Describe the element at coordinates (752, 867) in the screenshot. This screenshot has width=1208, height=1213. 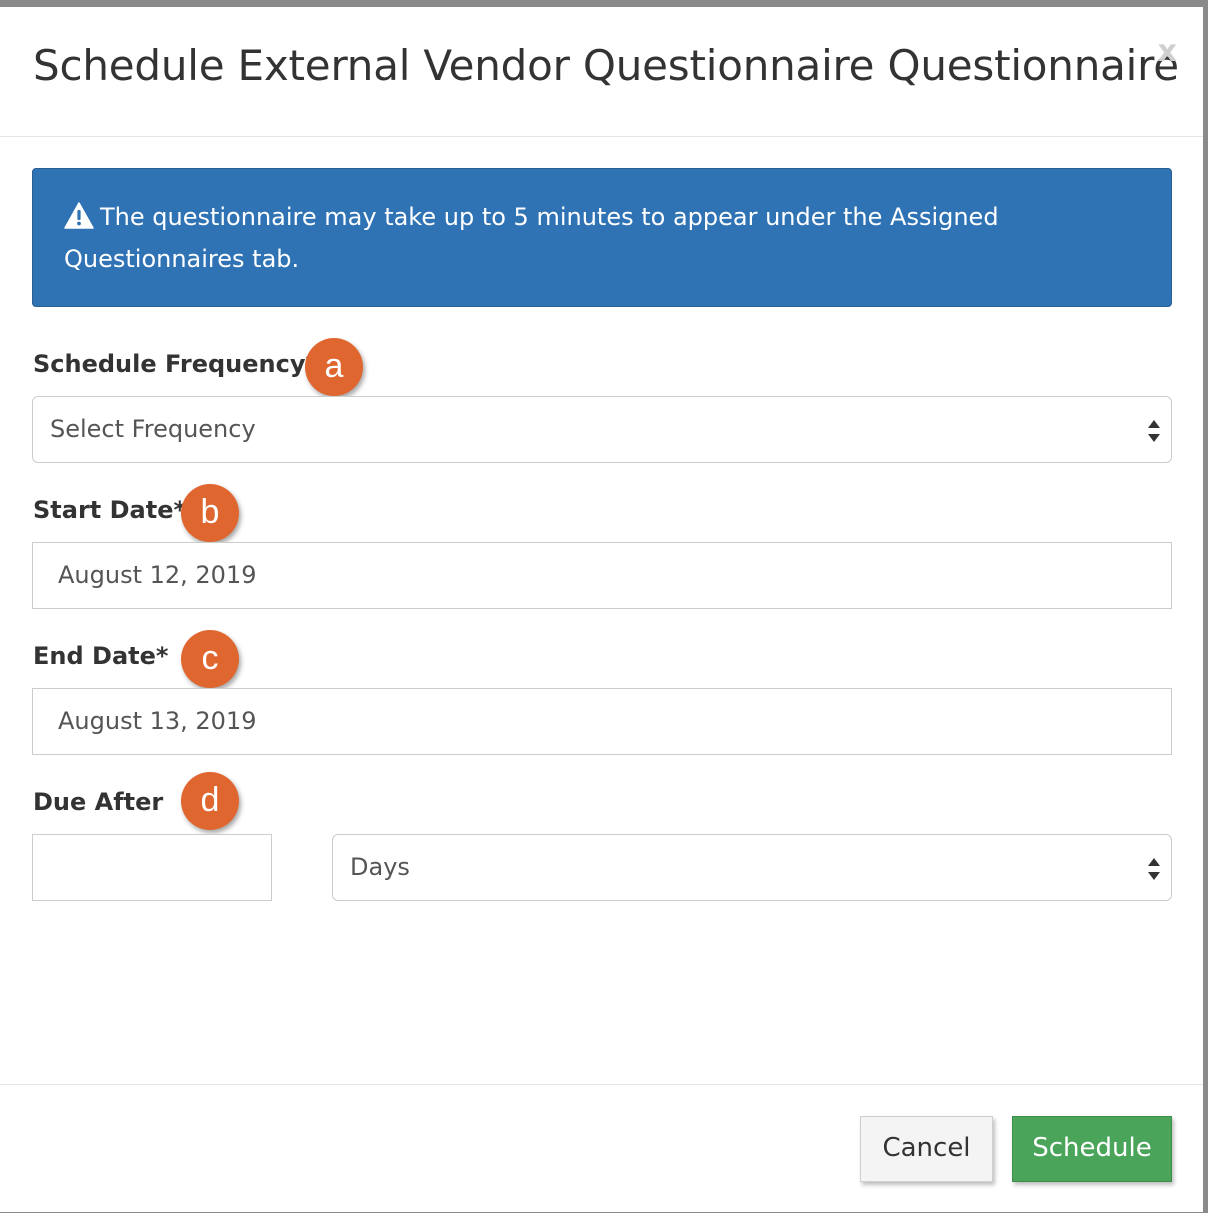
I see `due-after-unit-select: Days` at that location.